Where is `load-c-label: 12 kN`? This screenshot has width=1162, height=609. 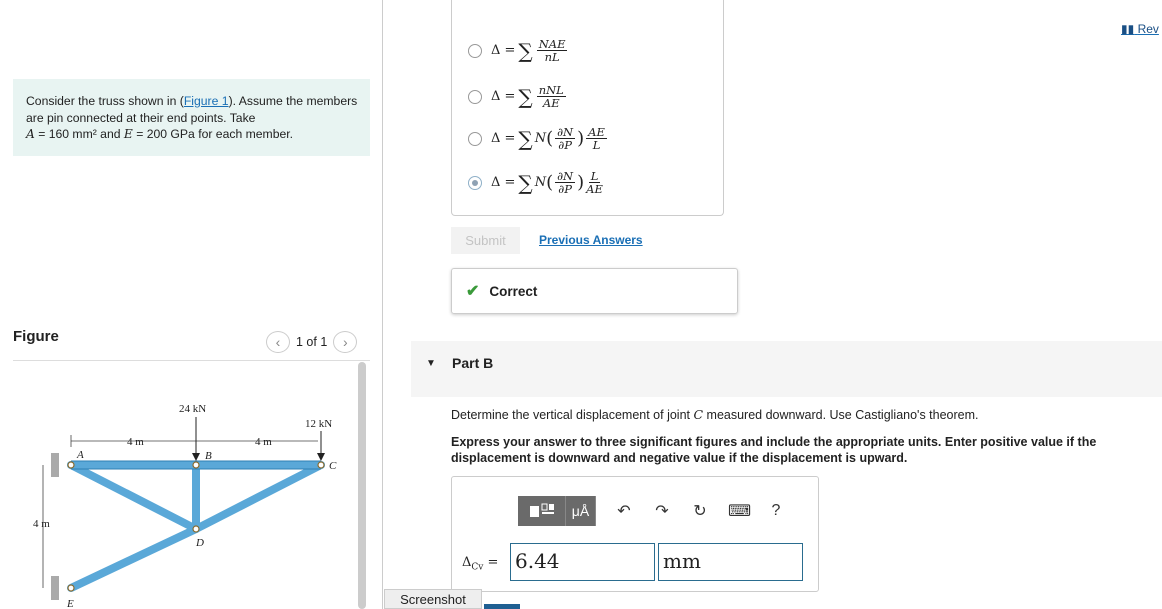
load-c-label: 12 kN is located at coordinates (318, 424).